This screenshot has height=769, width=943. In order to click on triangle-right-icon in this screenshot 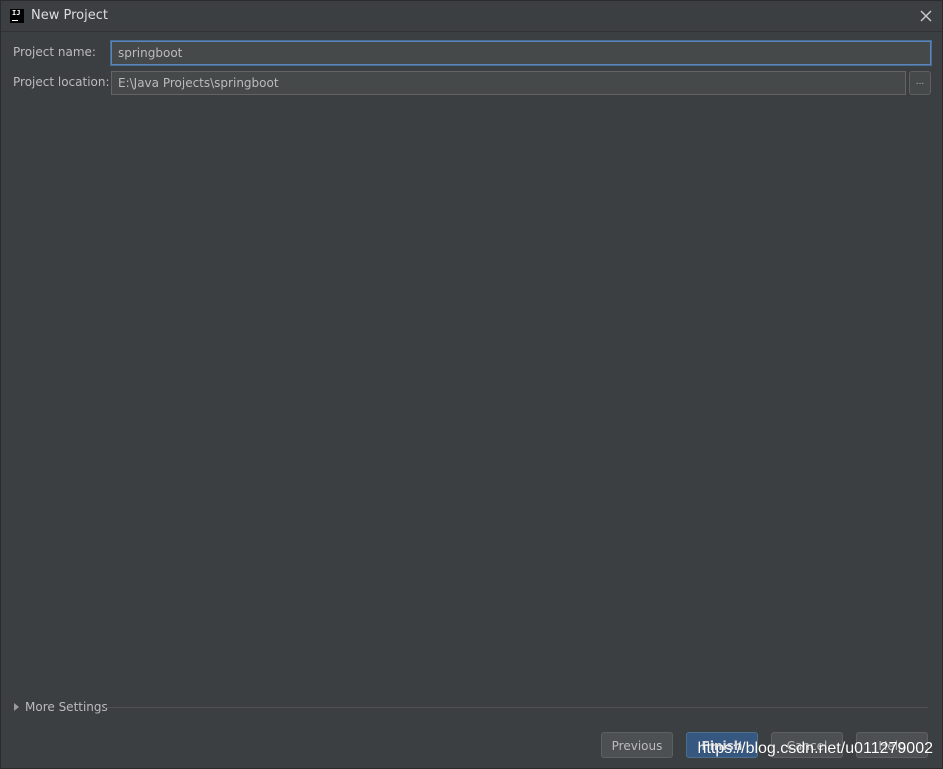, I will do `click(16, 707)`.